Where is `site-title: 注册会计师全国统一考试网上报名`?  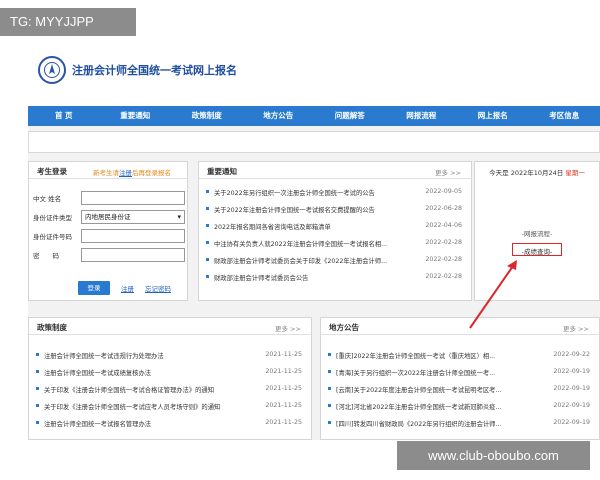
site-title: 注册会计师全国统一考试网上报名 is located at coordinates (154, 70).